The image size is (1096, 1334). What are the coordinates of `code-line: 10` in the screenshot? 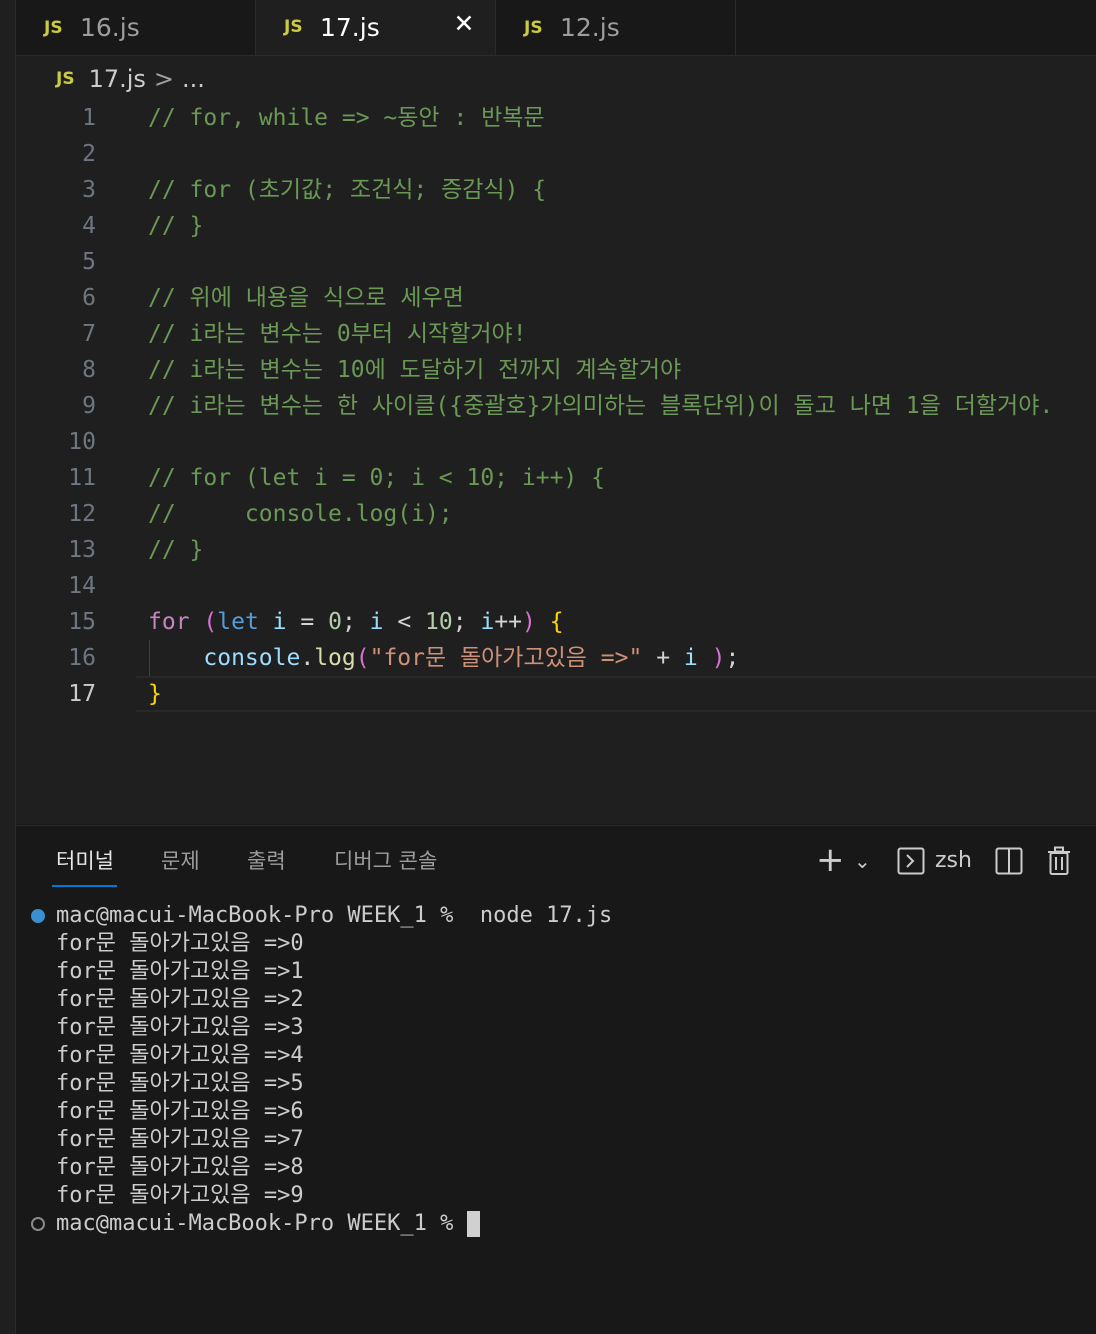 It's located at (556, 442).